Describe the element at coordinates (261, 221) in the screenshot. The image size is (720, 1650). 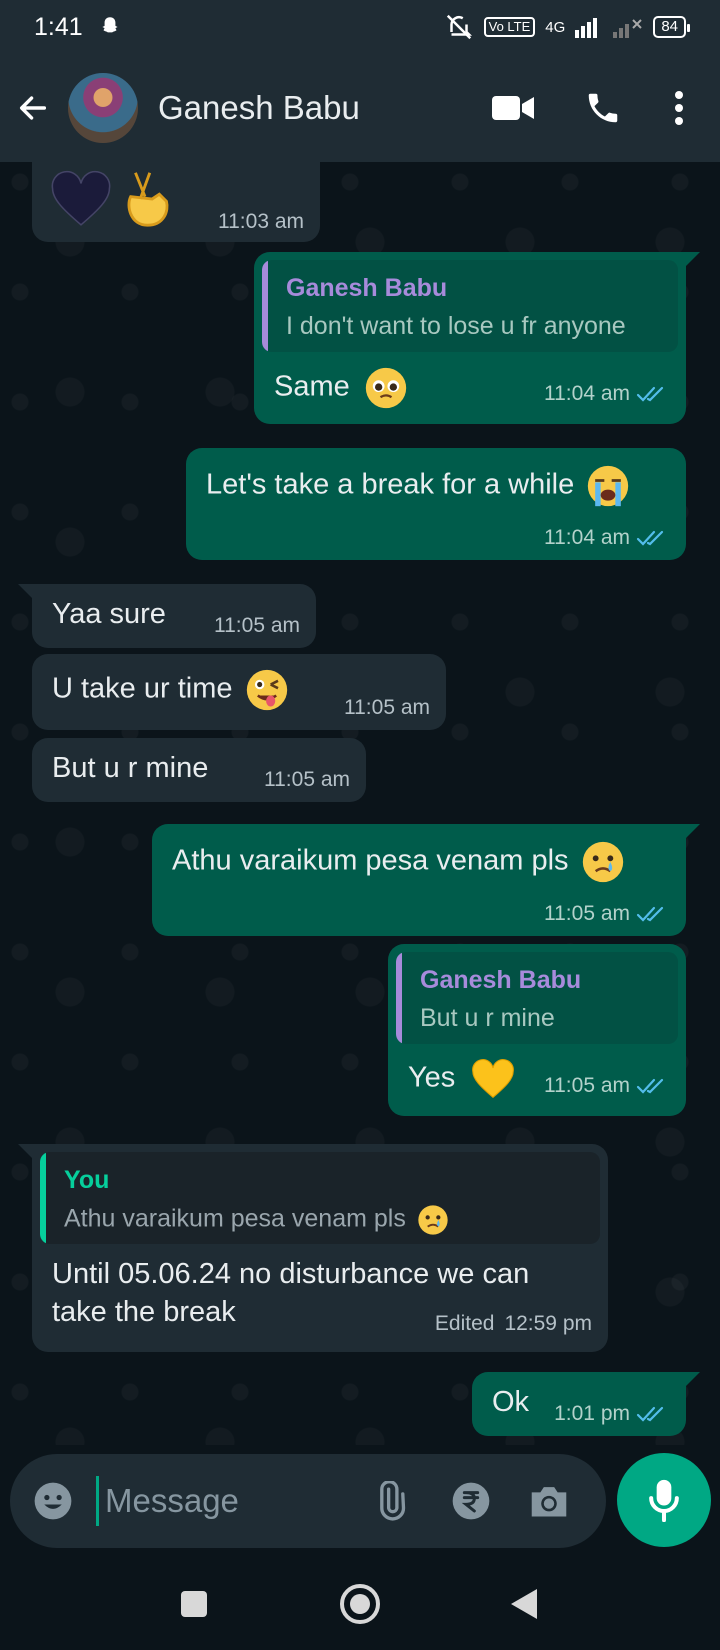
I see `message-time: 11:03 am` at that location.